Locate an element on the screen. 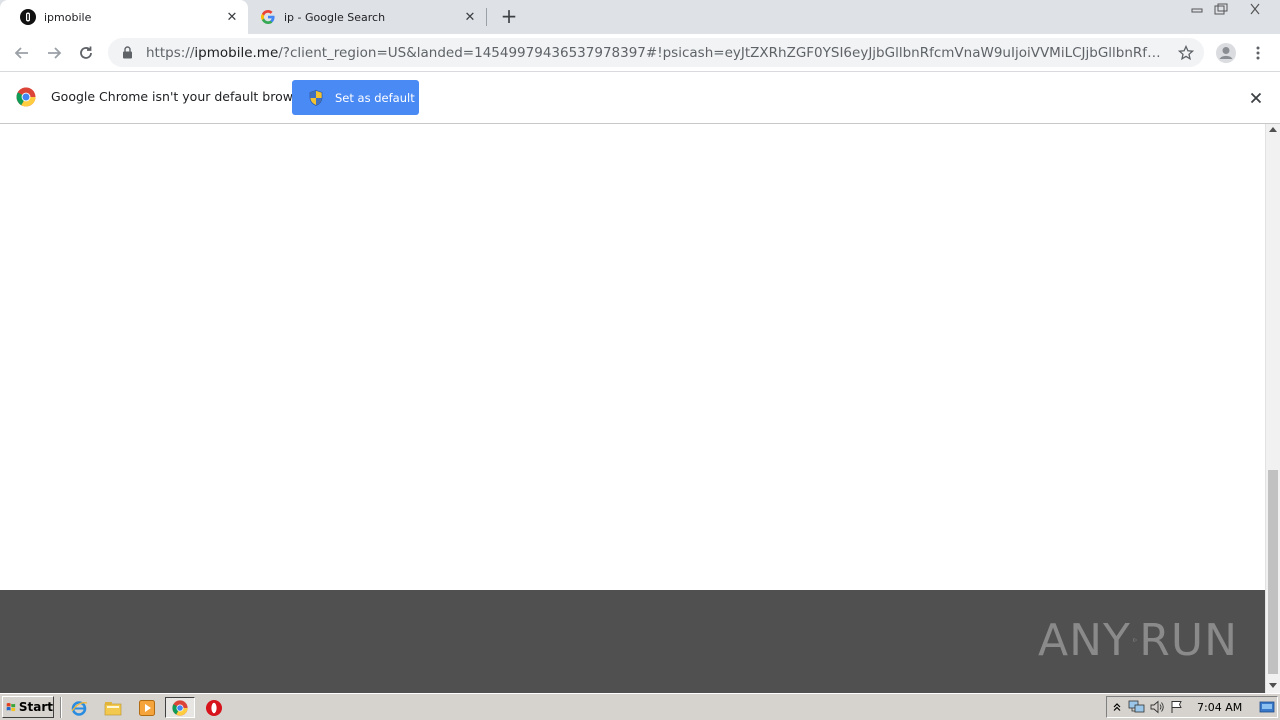 This screenshot has width=1280, height=720. internet-explorer-icon is located at coordinates (79, 708).